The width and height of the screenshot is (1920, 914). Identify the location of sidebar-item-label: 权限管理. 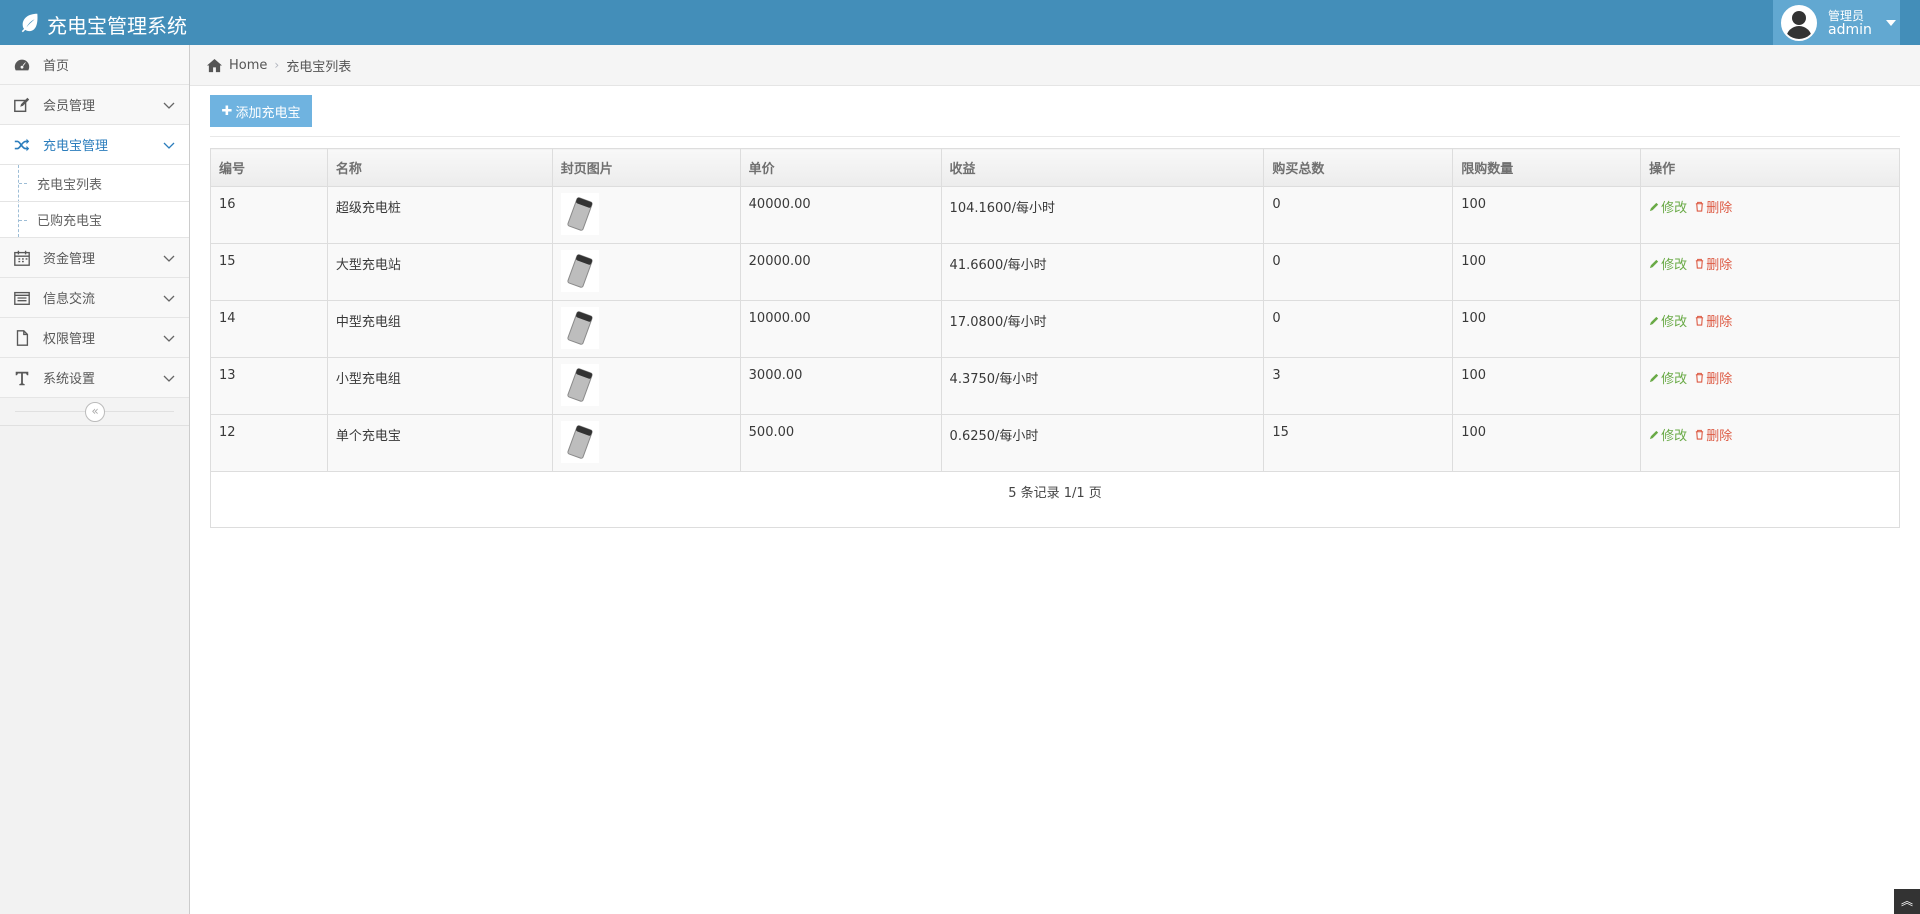
(69, 339).